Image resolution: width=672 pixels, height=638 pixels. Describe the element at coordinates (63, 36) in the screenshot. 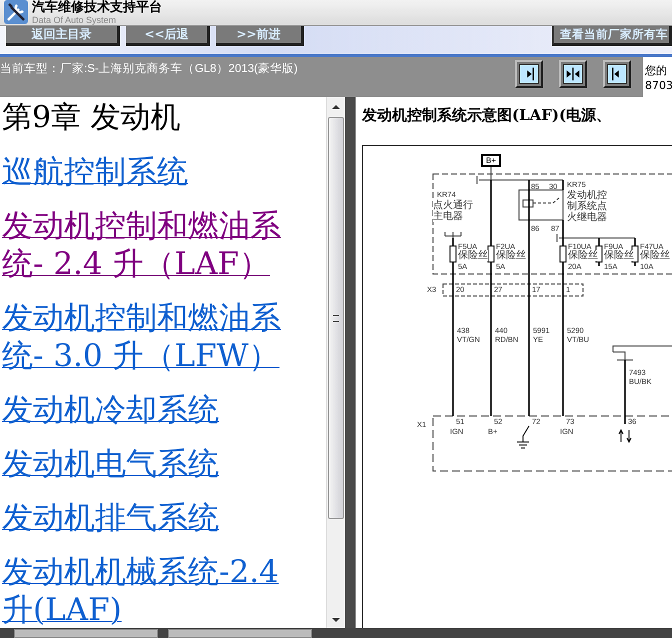

I see `nav-button: 返回主目录` at that location.